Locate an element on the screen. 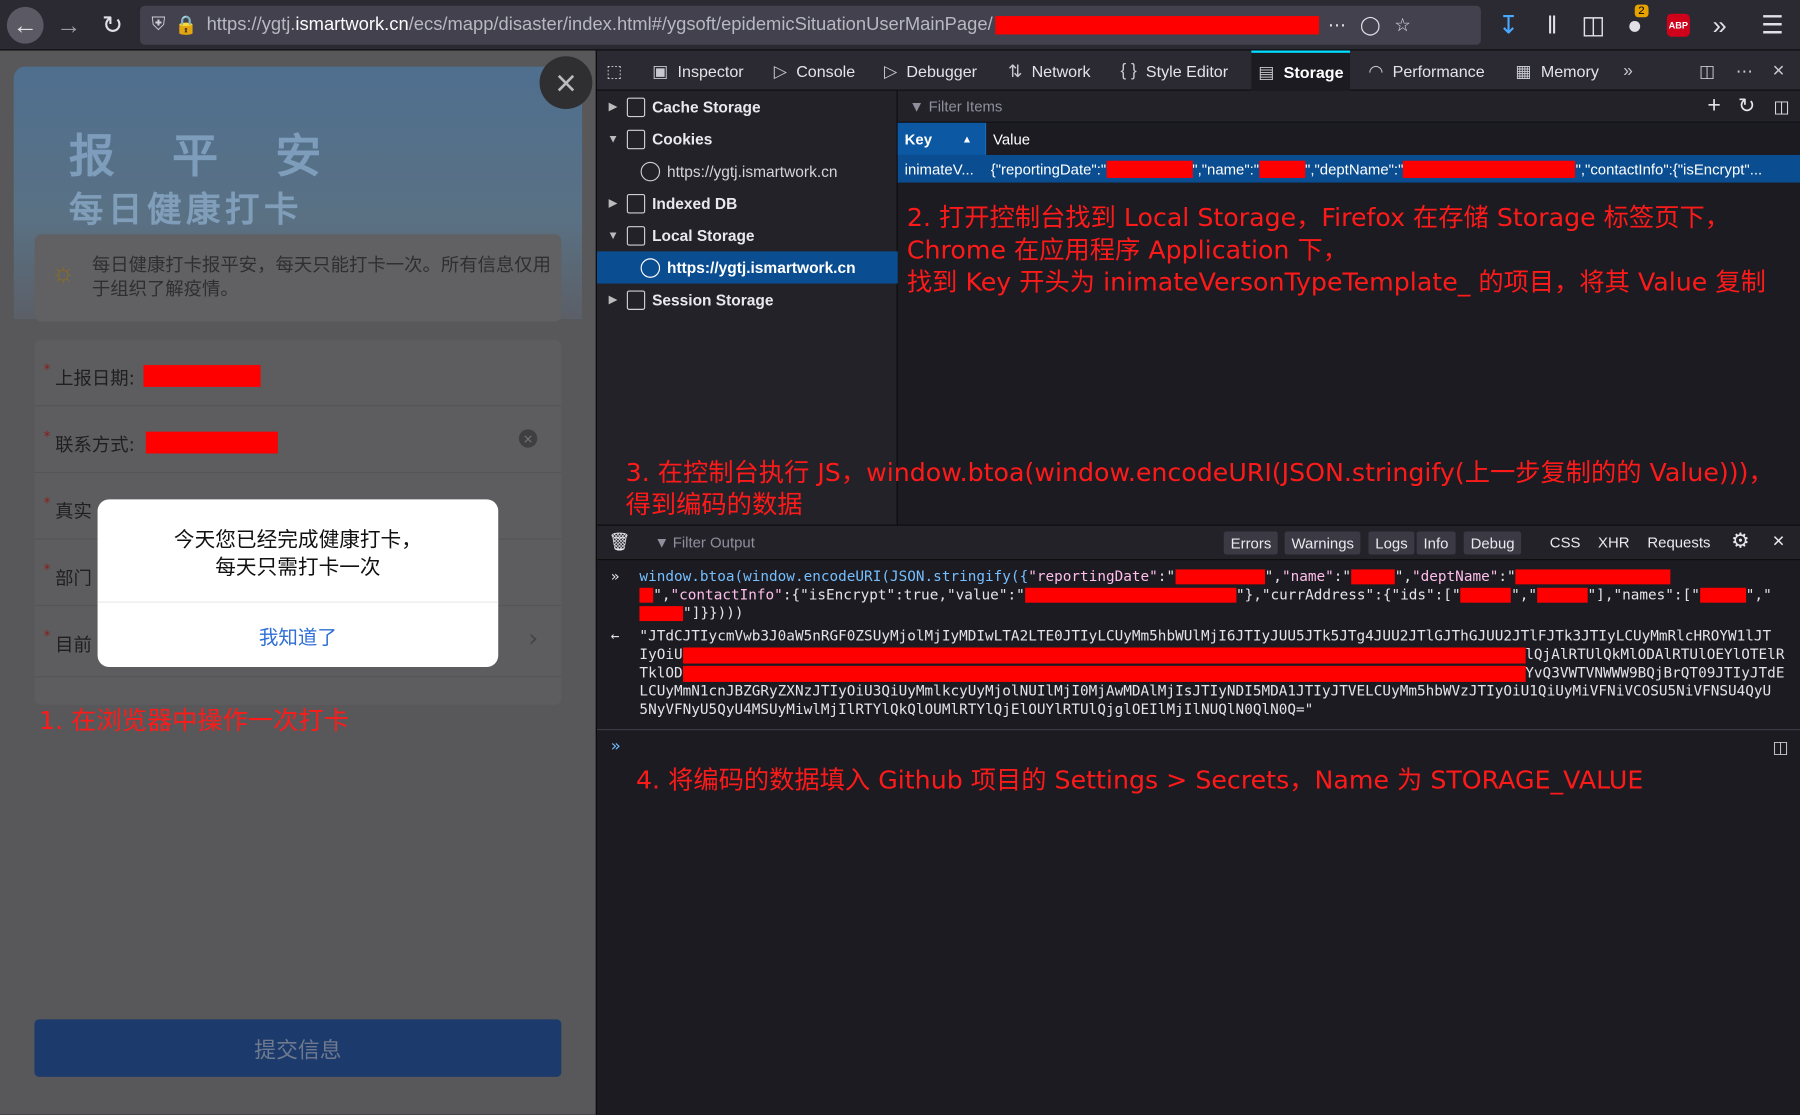 This screenshot has width=1800, height=1115. storage-filter-bar: ▼ Filter Items + ↻ ◫ is located at coordinates (1348, 106).